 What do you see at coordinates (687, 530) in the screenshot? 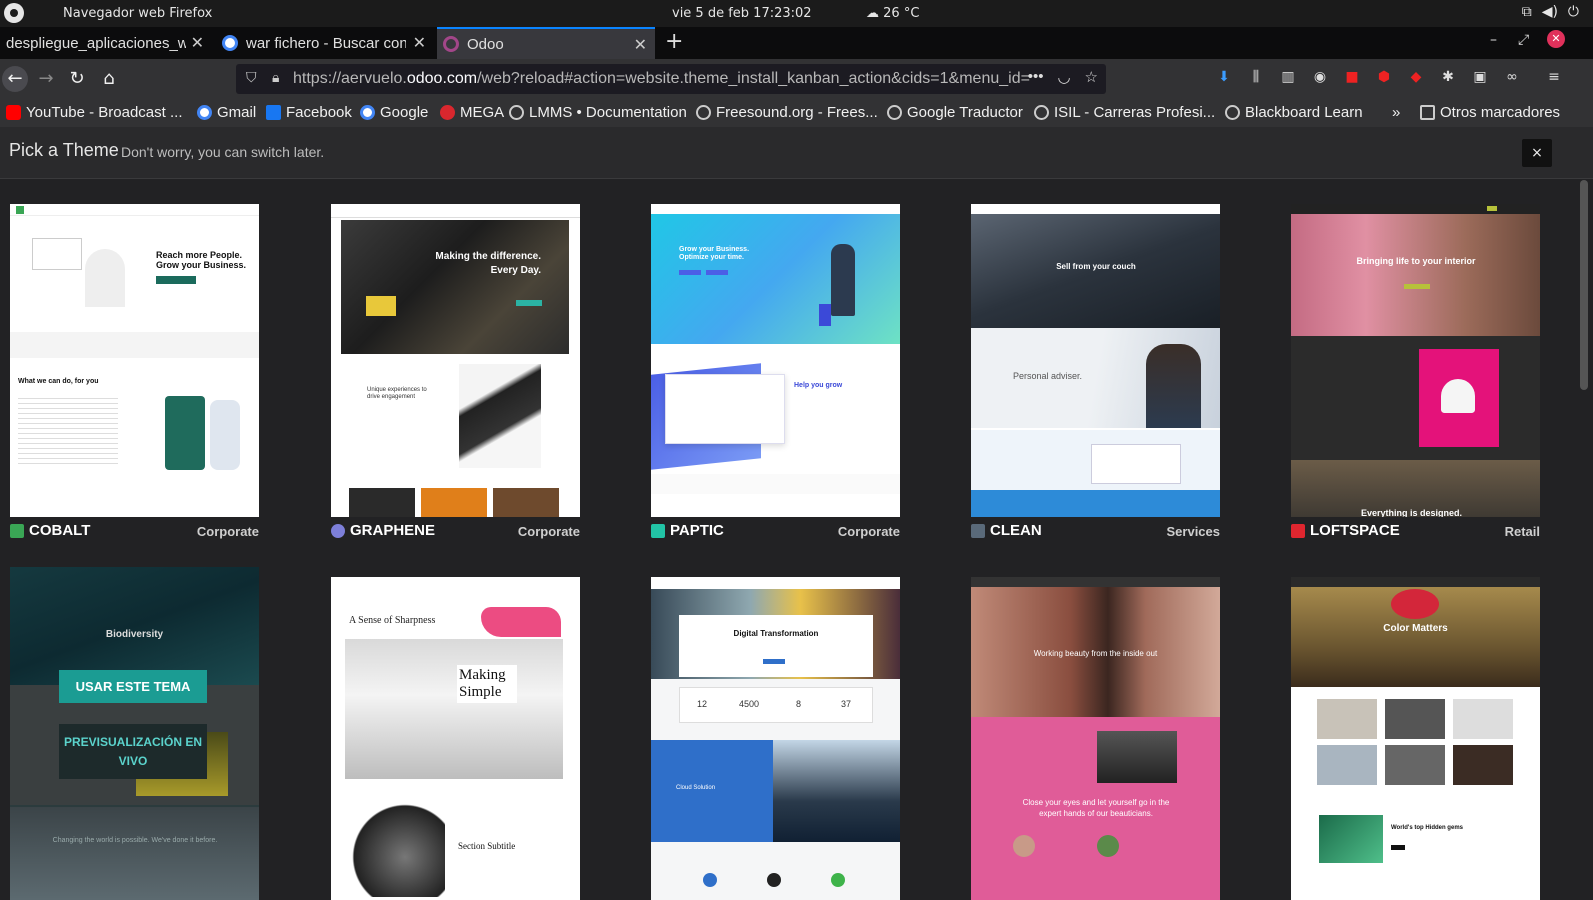
I see `theme-name: PAPTIC` at bounding box center [687, 530].